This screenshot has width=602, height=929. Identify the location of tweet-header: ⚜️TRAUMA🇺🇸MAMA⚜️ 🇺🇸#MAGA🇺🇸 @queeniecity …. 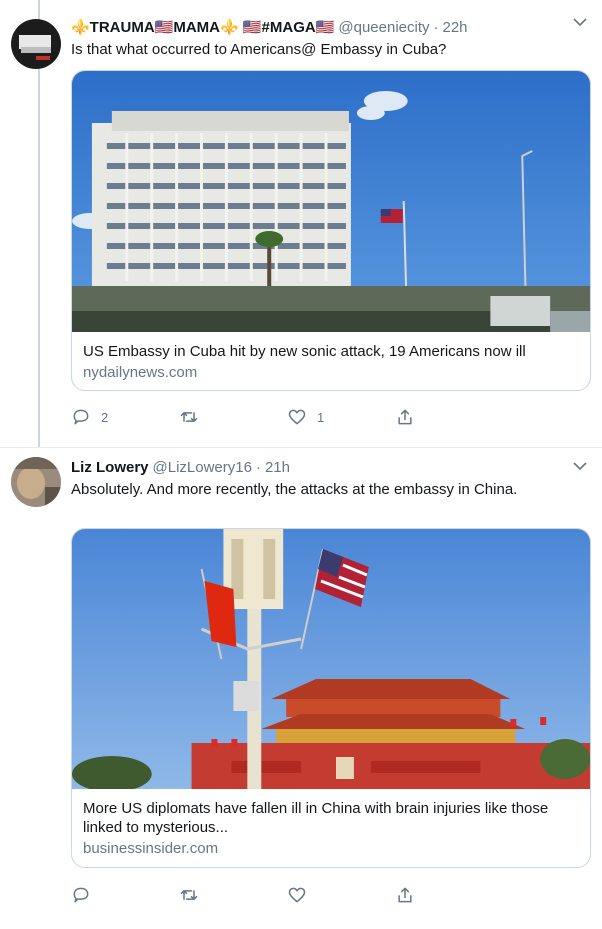
(316, 27).